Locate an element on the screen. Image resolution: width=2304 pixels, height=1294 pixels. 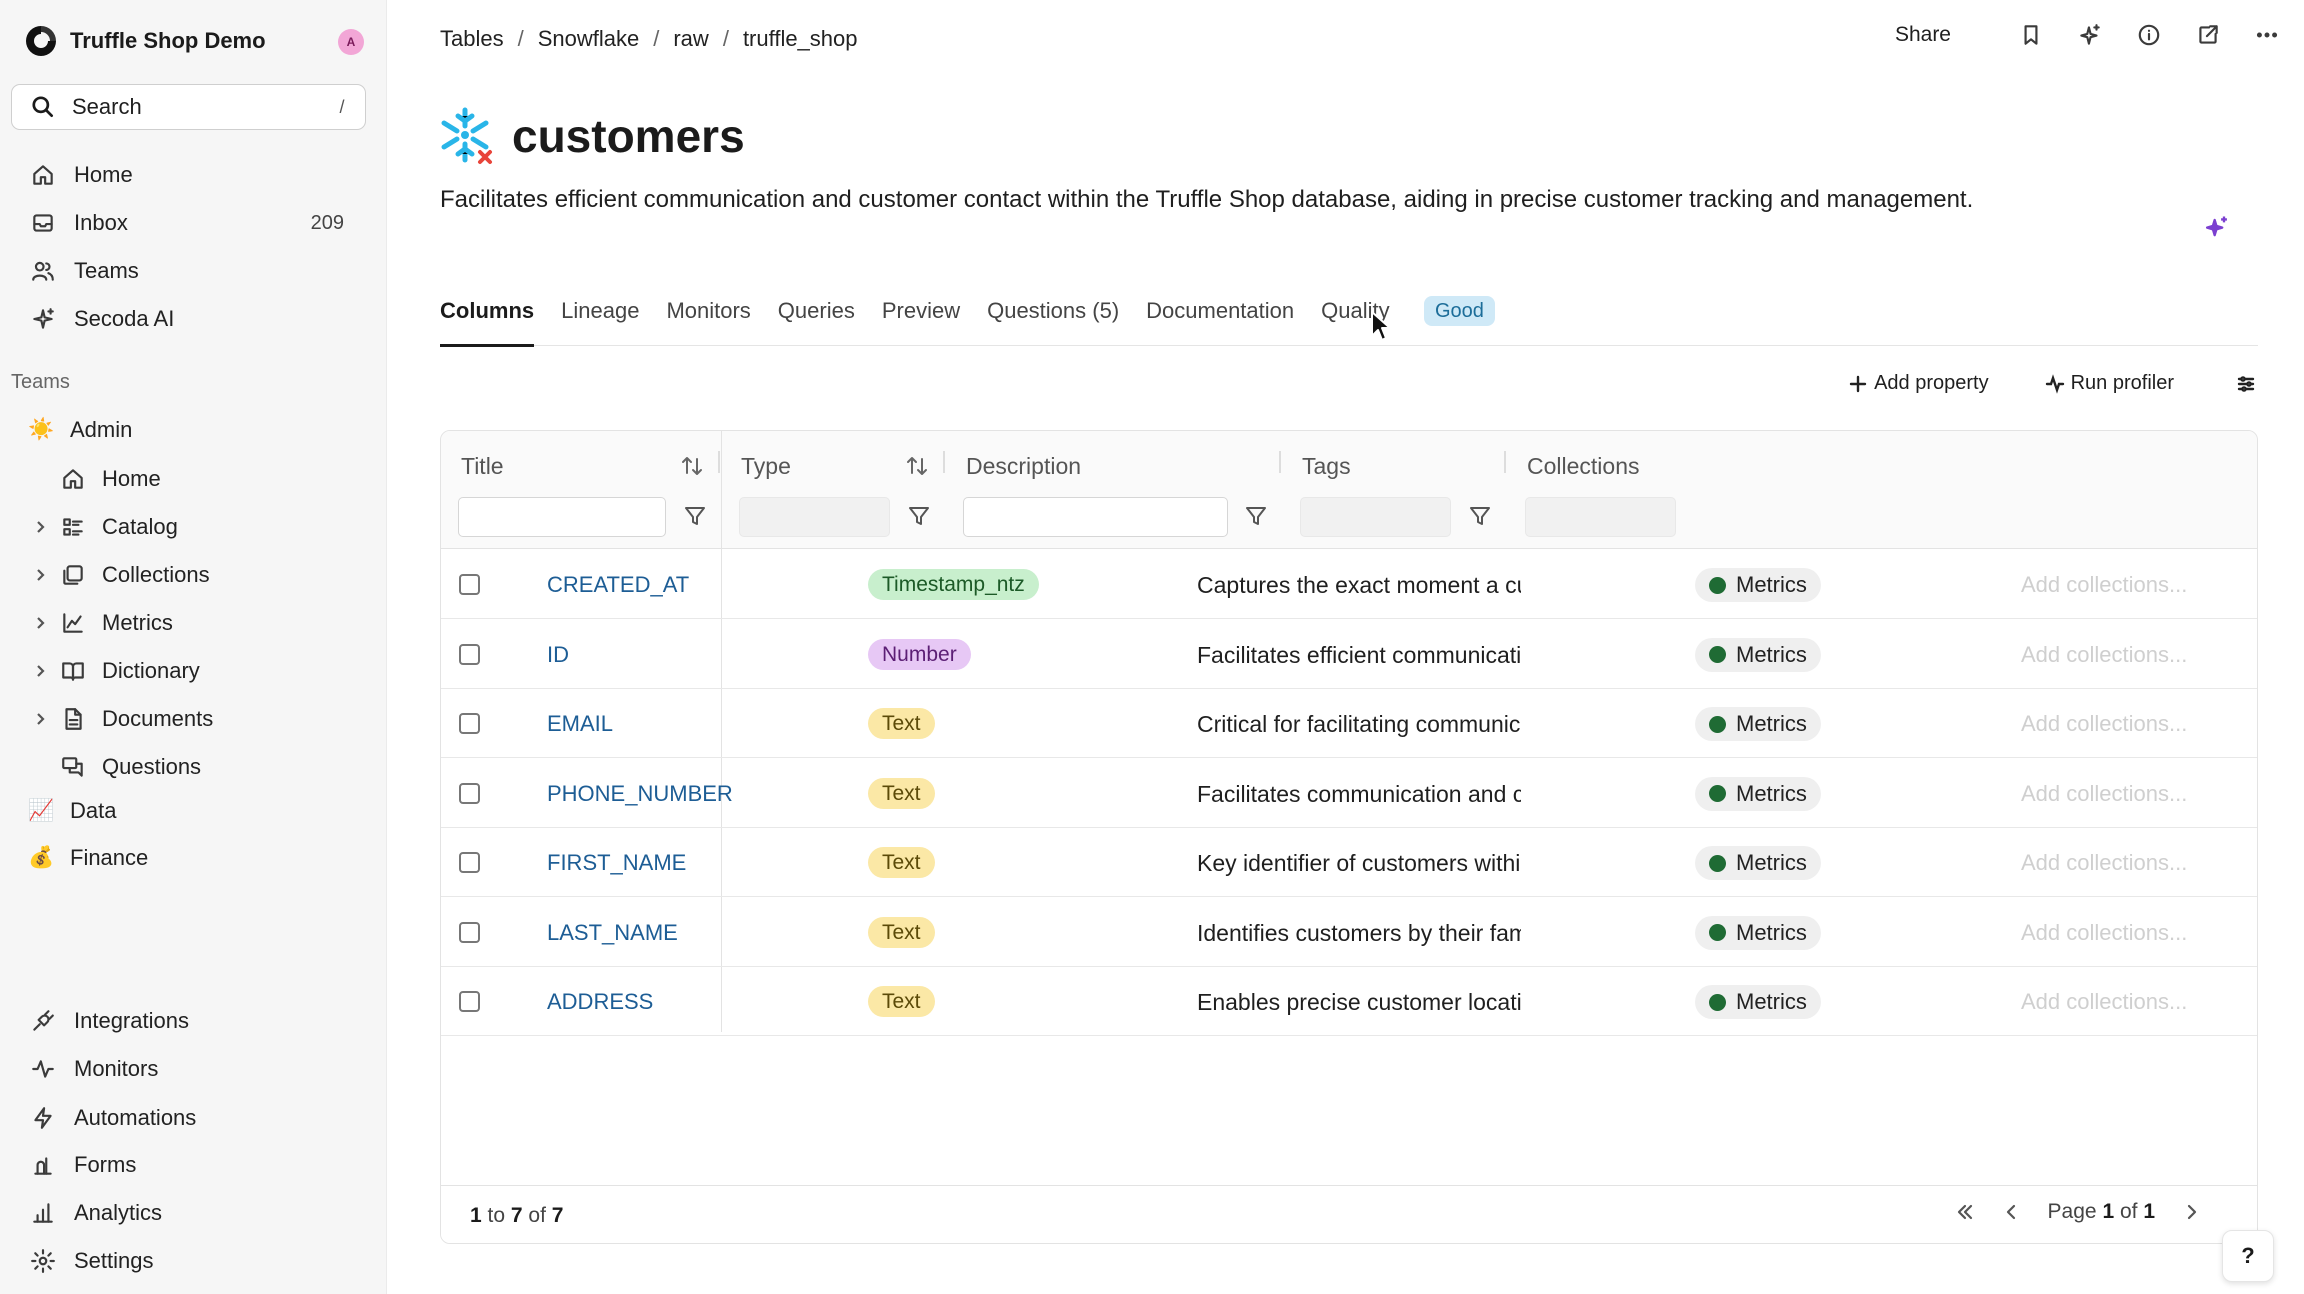
first-page-icon is located at coordinates (1965, 1212).